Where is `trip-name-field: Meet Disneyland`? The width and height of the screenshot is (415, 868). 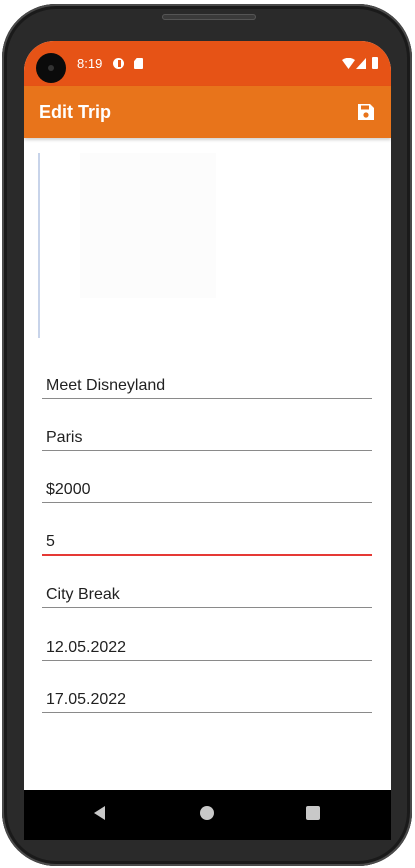 trip-name-field: Meet Disneyland is located at coordinates (207, 386).